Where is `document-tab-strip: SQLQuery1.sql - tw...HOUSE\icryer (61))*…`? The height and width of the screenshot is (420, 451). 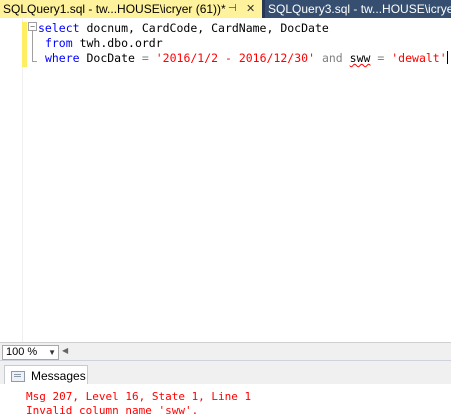
document-tab-strip: SQLQuery1.sql - tw...HOUSE\icryer (61))*… is located at coordinates (225, 9).